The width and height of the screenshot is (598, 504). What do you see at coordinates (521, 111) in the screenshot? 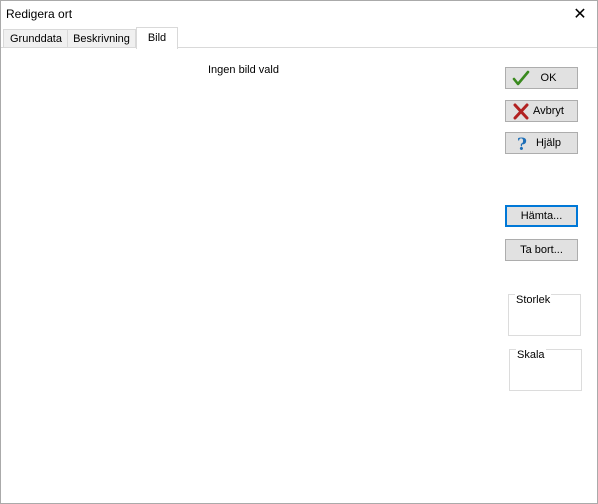
I see `red-x-icon` at bounding box center [521, 111].